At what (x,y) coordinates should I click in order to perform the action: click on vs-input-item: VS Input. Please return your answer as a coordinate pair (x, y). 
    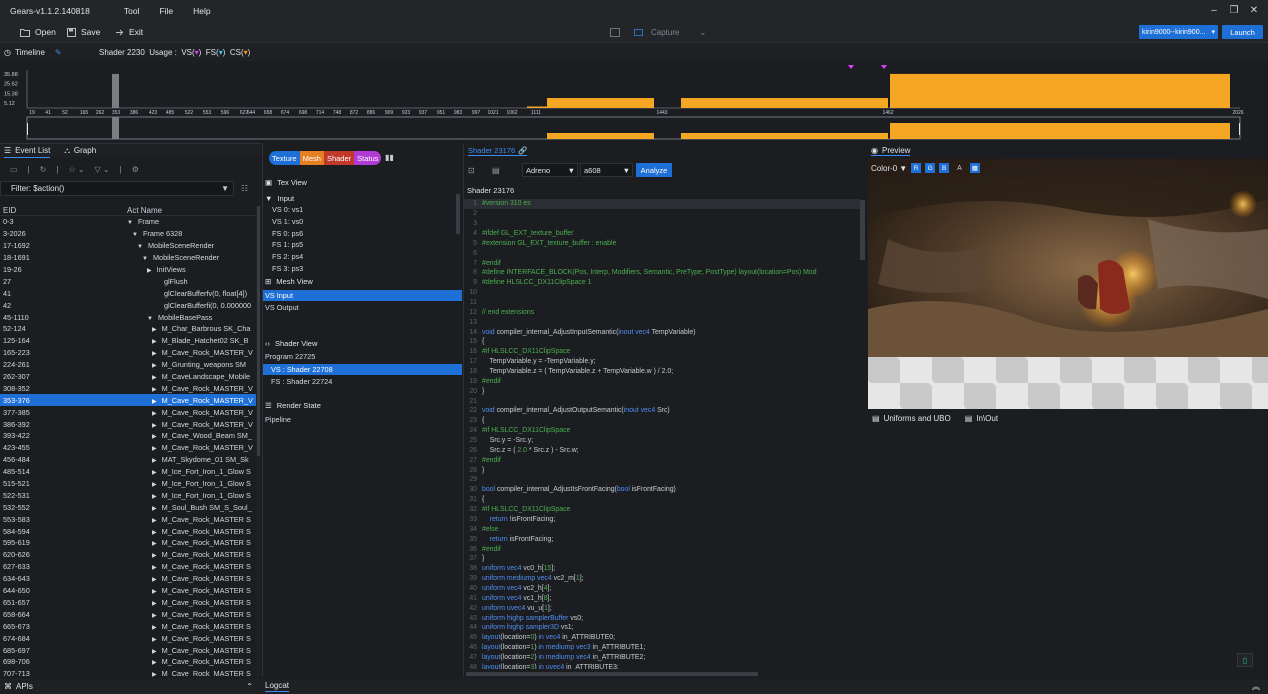
    Looking at the image, I should click on (362, 295).